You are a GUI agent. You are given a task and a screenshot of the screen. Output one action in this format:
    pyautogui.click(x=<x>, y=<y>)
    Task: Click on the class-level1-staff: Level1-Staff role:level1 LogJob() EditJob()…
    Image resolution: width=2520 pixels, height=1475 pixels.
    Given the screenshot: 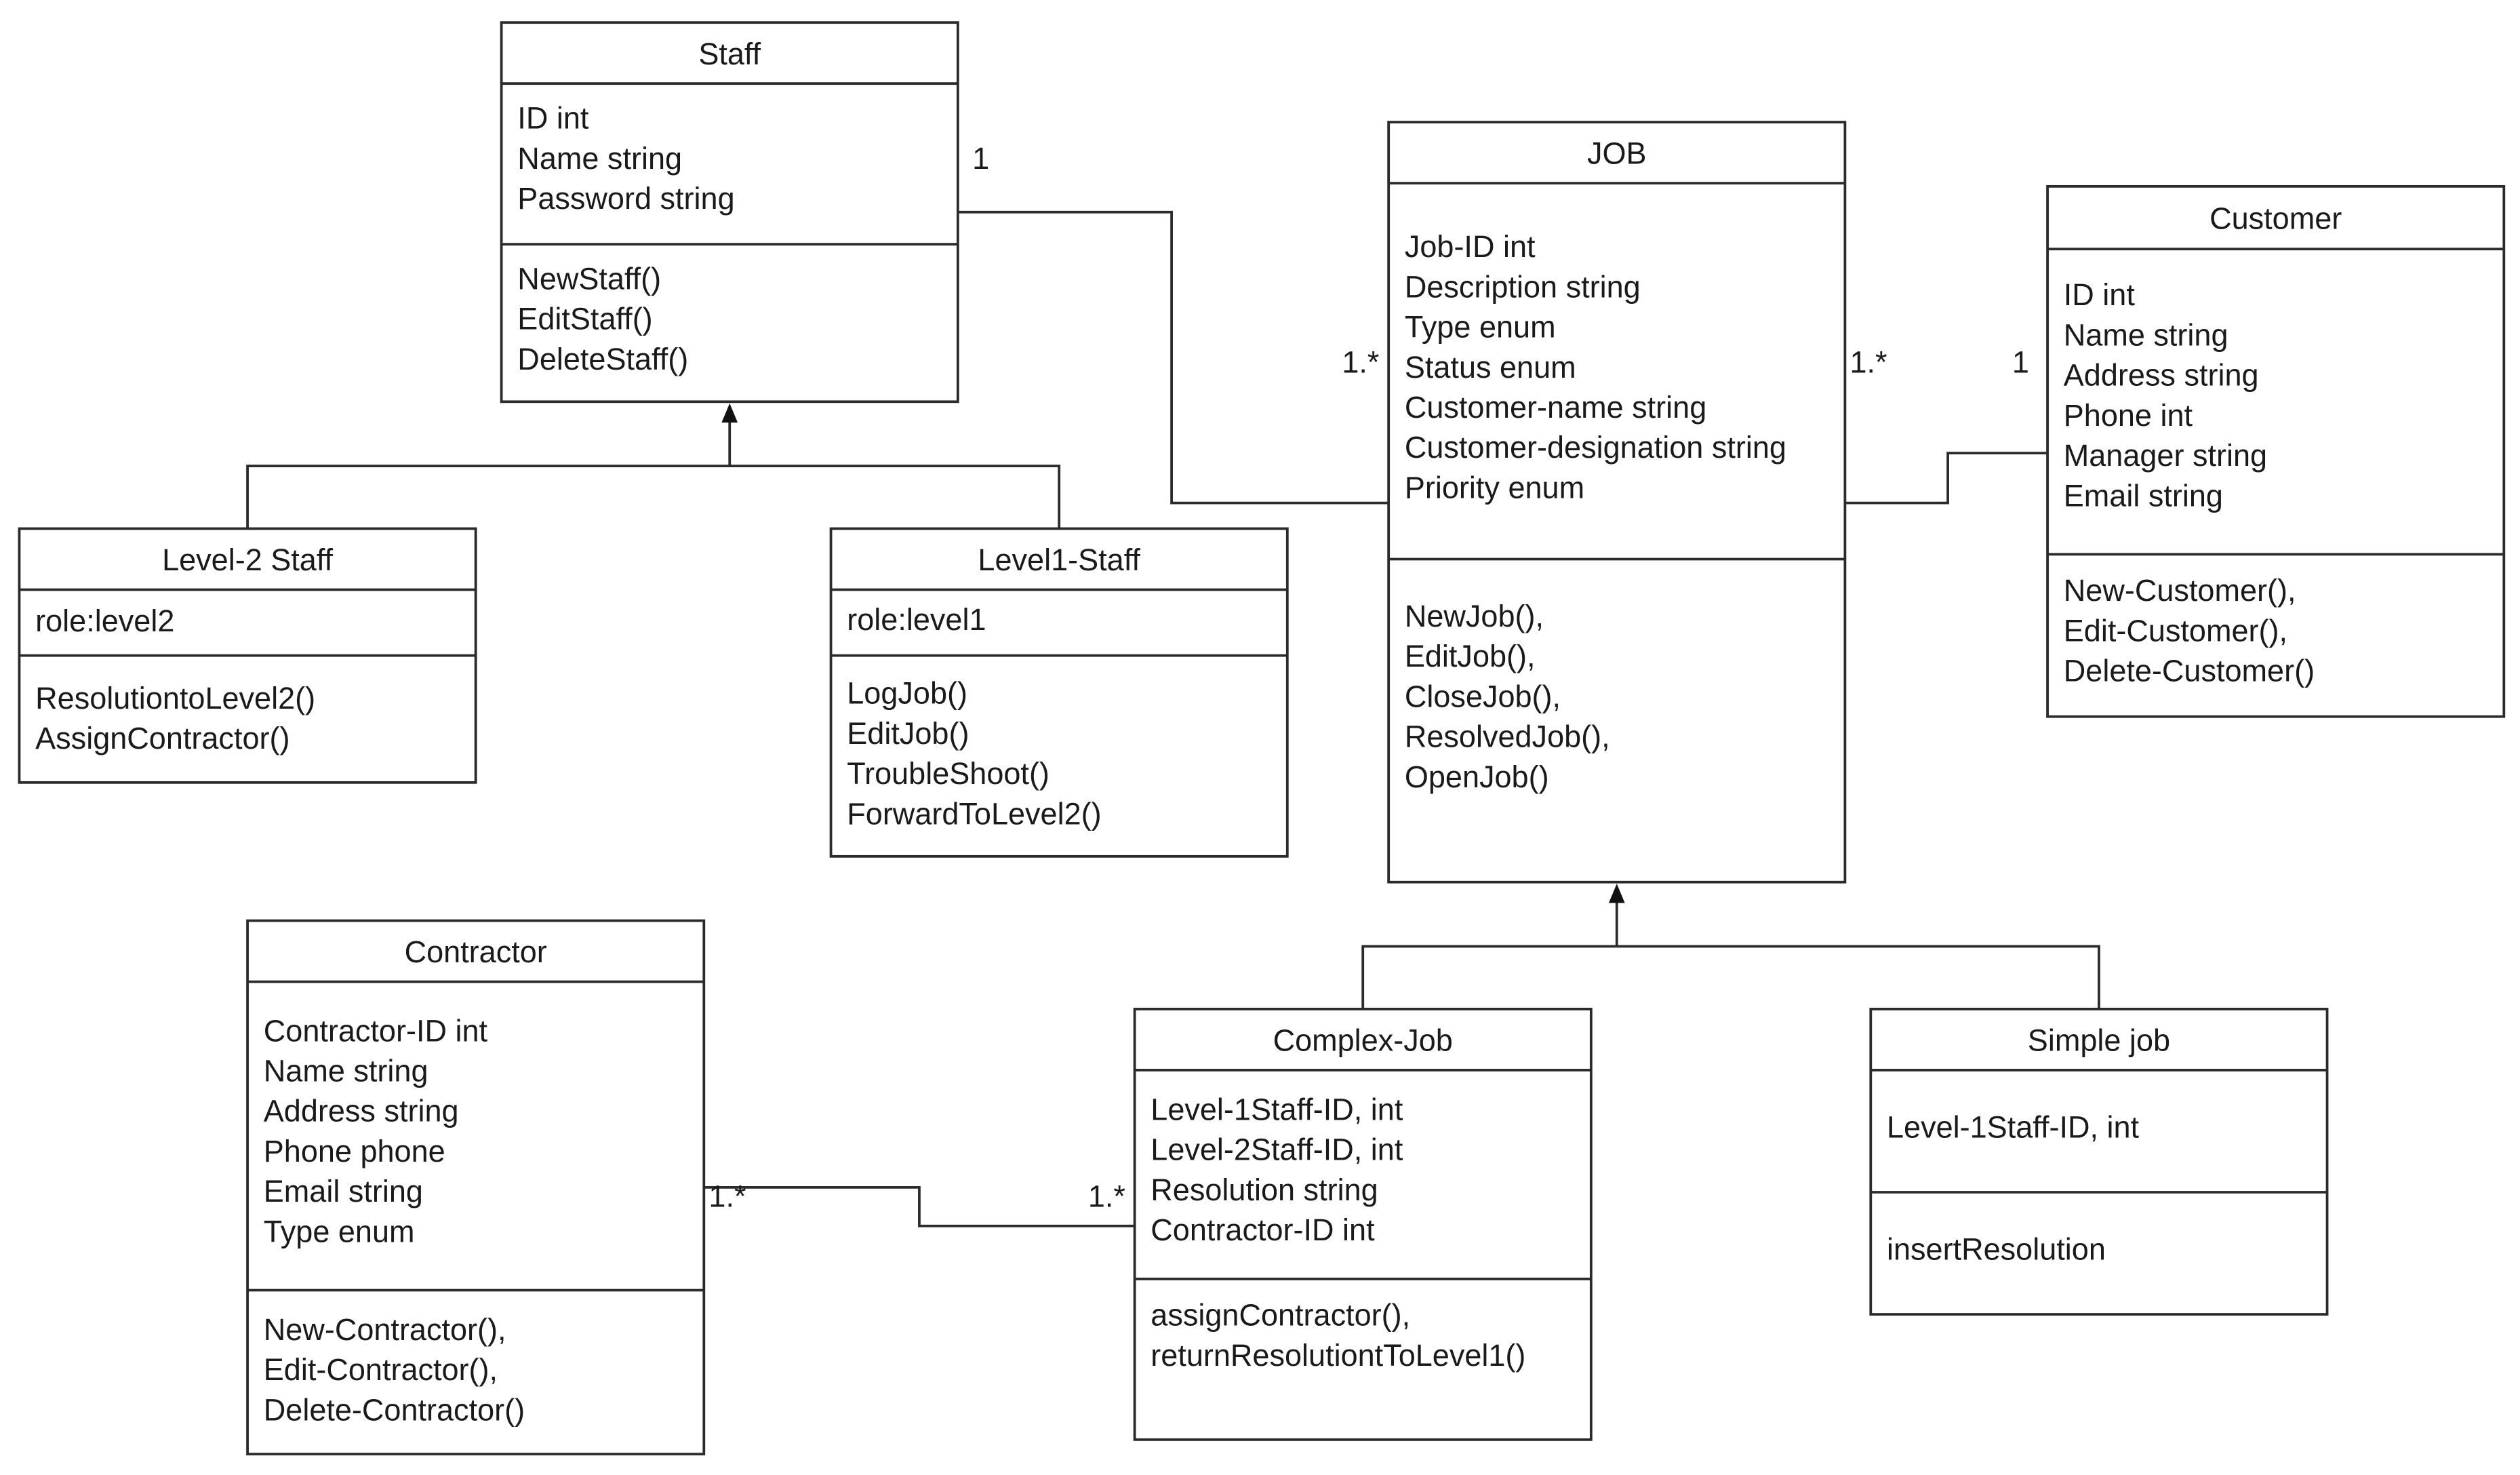 What is the action you would take?
    pyautogui.click(x=1059, y=692)
    